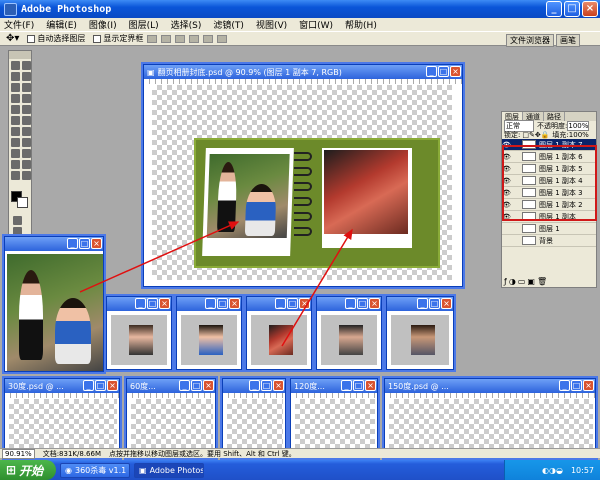 The width and height of the screenshot is (600, 480). What do you see at coordinates (72, 454) in the screenshot?
I see `document-size: 文档:831K/8.66M` at bounding box center [72, 454].